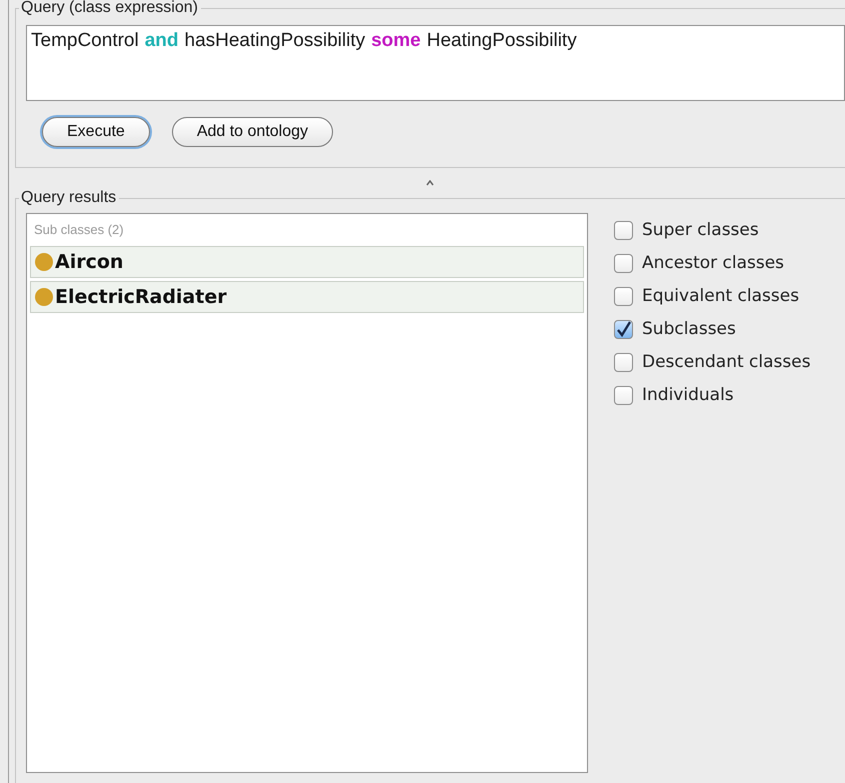 The image size is (845, 783). I want to click on section-title: Sub classes (2), so click(79, 230).